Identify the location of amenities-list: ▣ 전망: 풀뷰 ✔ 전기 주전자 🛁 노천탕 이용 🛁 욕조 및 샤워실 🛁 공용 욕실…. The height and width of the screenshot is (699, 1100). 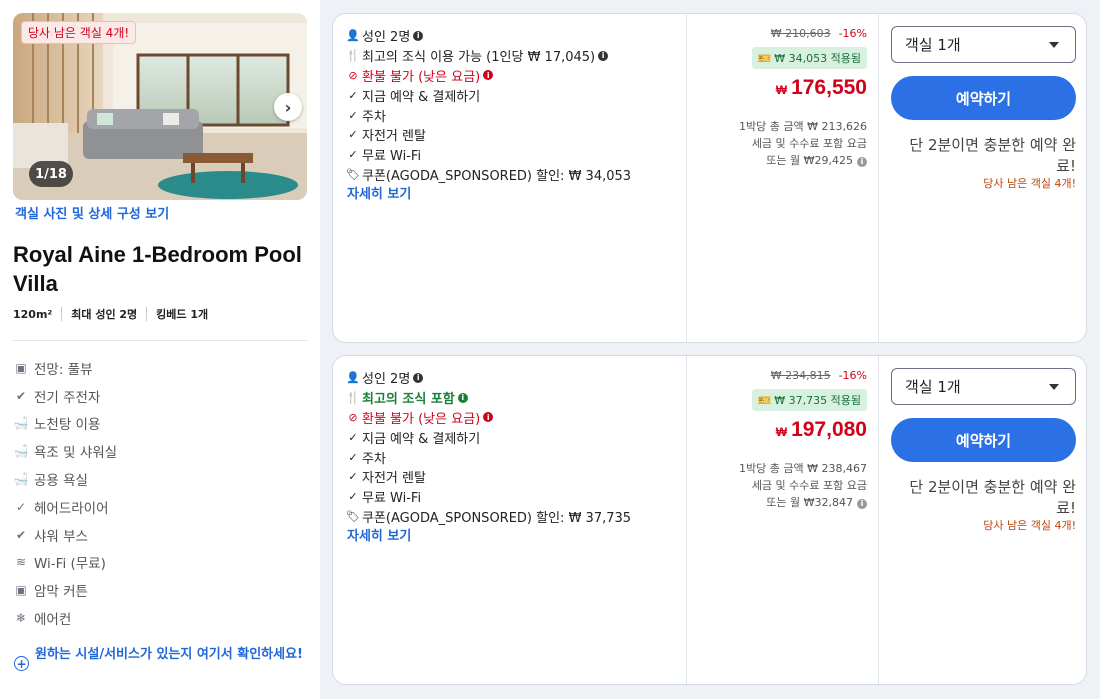
(65, 493).